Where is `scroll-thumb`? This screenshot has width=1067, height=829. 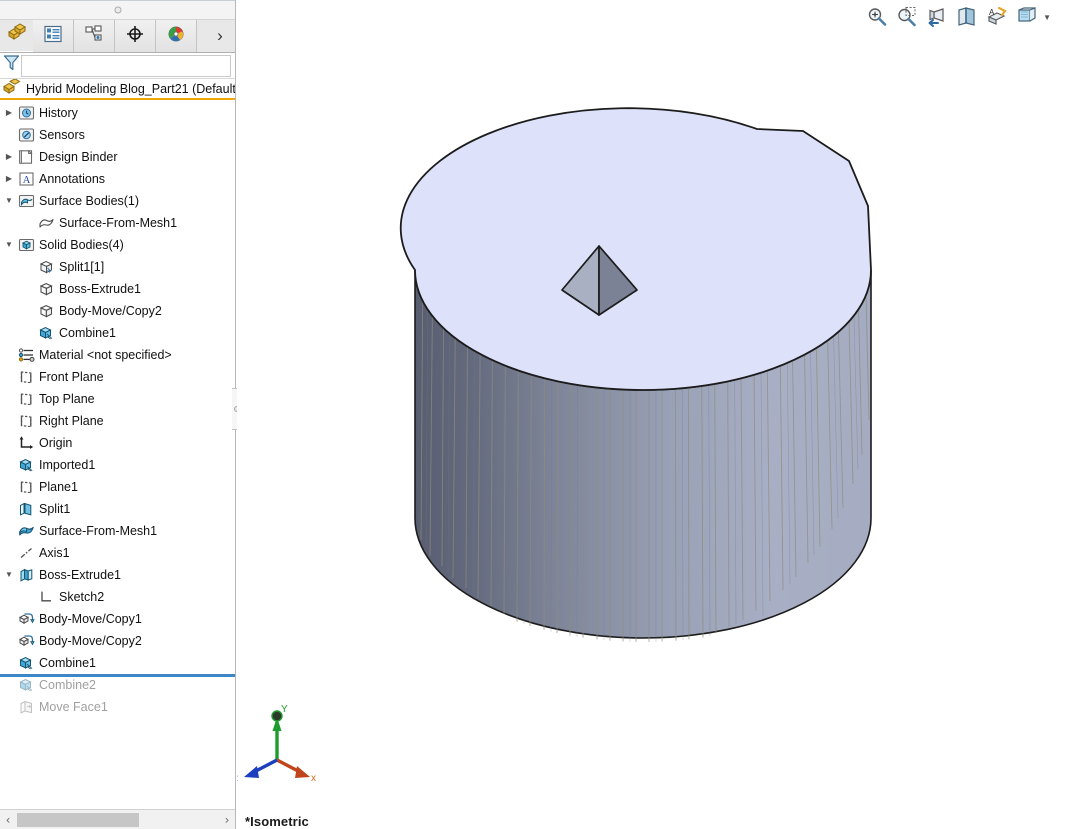
scroll-thumb is located at coordinates (78, 820).